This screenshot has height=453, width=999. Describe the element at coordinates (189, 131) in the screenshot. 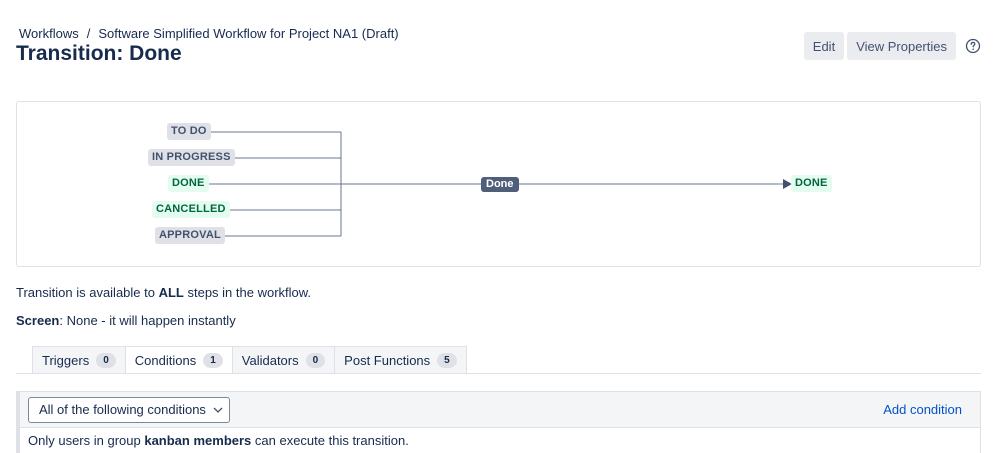

I see `status-to-do: TO DO` at that location.